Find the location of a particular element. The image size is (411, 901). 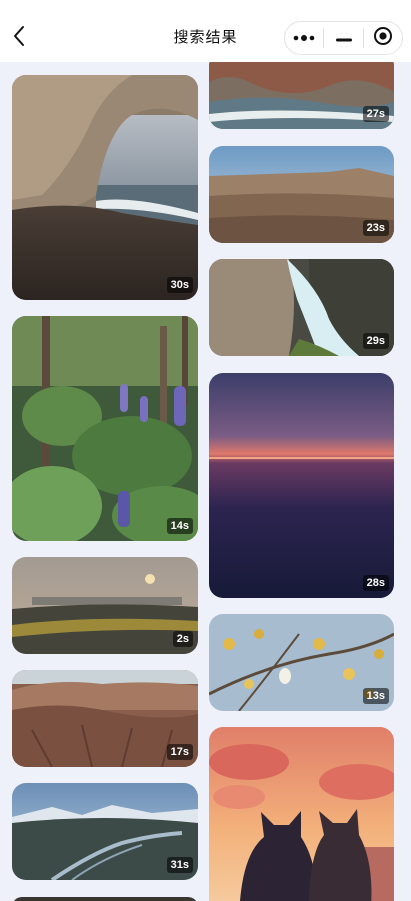

duration-badge: 28s is located at coordinates (375, 583).